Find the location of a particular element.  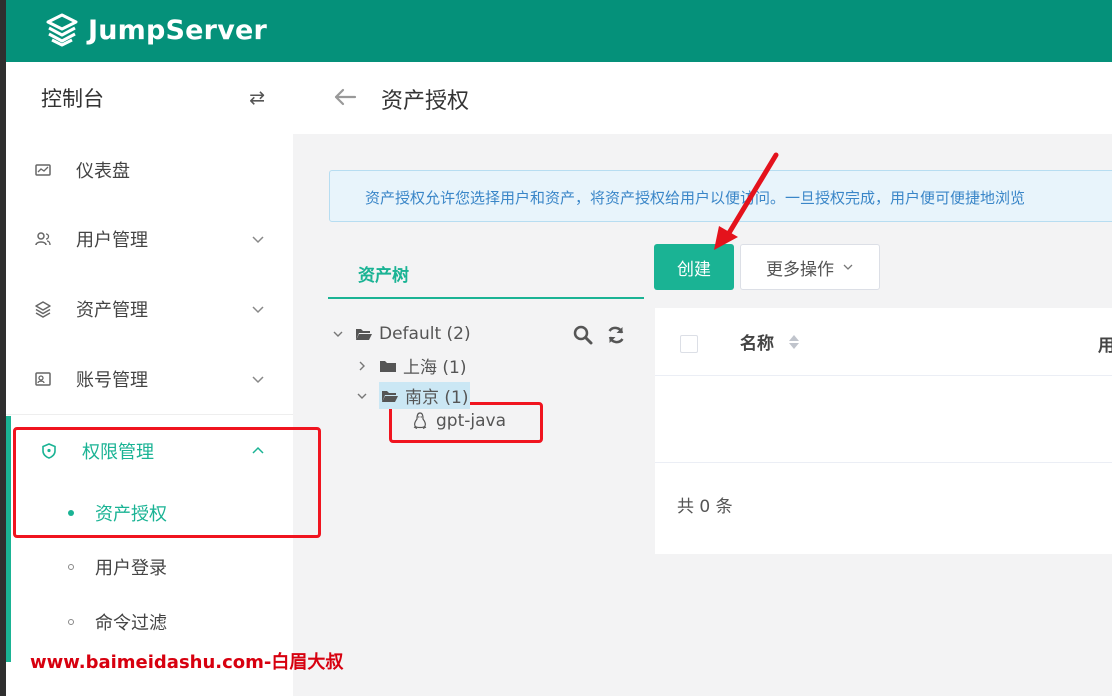

linux-icon is located at coordinates (420, 421).